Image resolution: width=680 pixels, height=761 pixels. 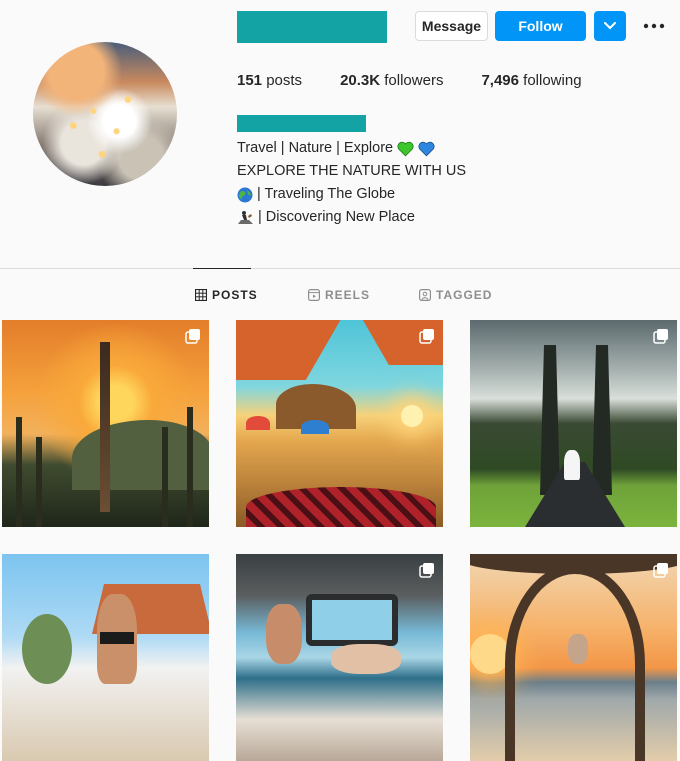 What do you see at coordinates (315, 148) in the screenshot?
I see `bio-text-1: Travel | Nature | Explore` at bounding box center [315, 148].